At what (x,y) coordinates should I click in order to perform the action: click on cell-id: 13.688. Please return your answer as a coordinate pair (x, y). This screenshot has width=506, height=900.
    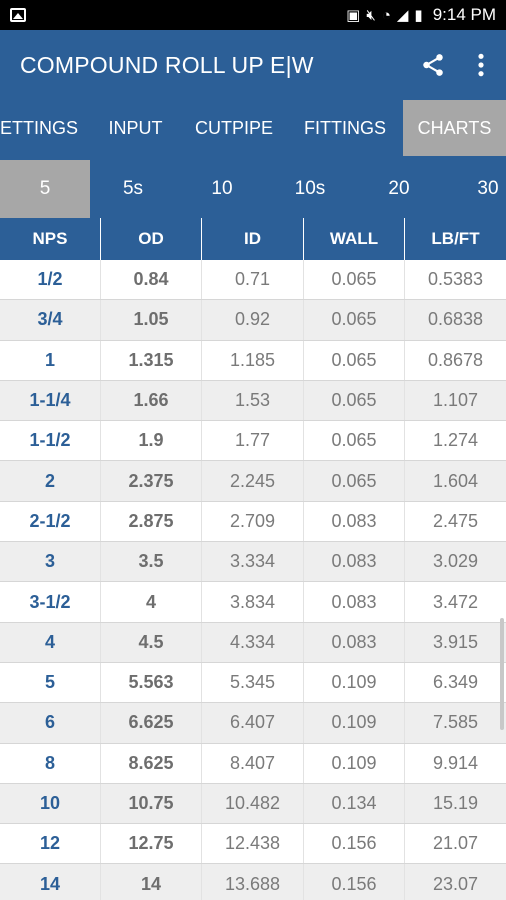
    Looking at the image, I should click on (253, 882).